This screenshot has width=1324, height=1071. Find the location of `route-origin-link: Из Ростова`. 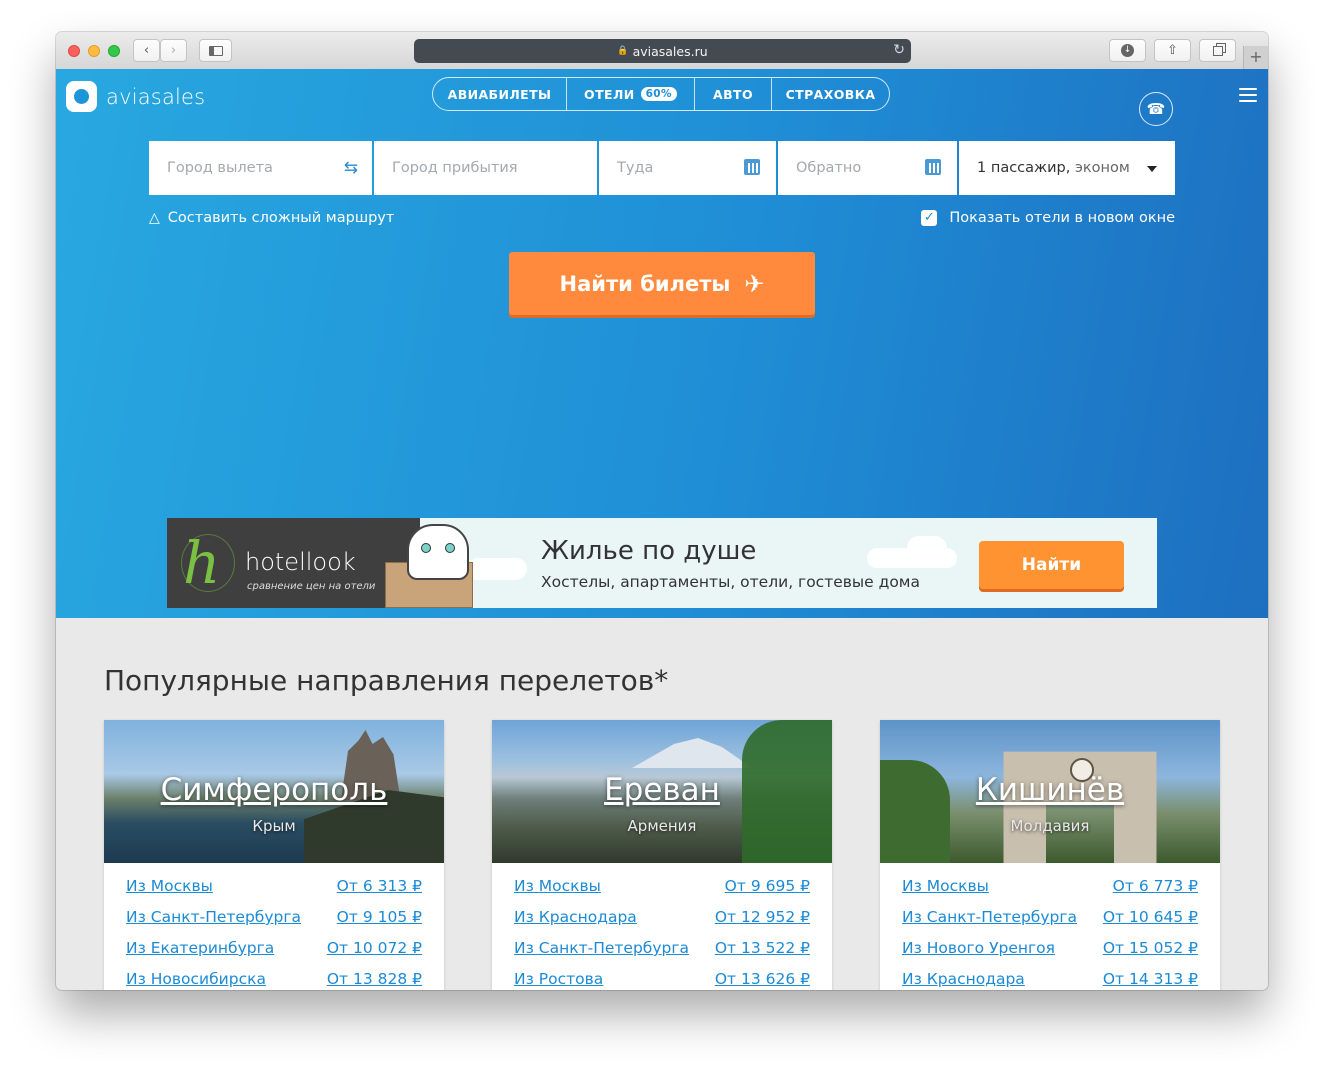

route-origin-link: Из Ростова is located at coordinates (558, 980).